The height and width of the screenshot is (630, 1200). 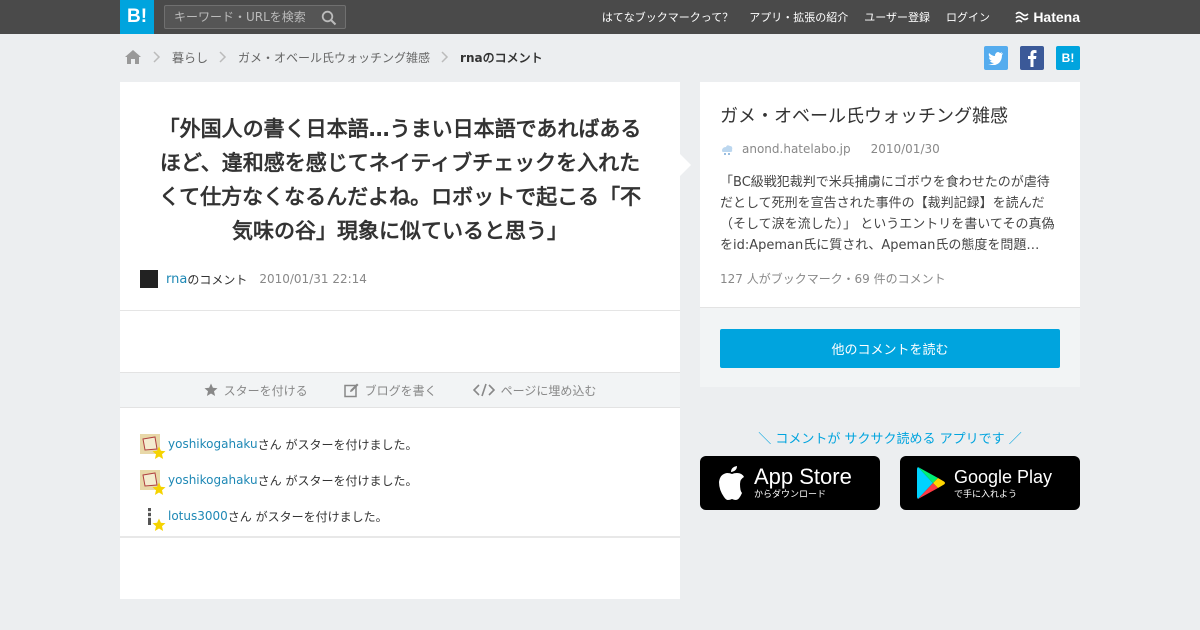 What do you see at coordinates (253, 279) in the screenshot?
I see `commenter-info: rna のコメント 2010/01/31 22:14` at bounding box center [253, 279].